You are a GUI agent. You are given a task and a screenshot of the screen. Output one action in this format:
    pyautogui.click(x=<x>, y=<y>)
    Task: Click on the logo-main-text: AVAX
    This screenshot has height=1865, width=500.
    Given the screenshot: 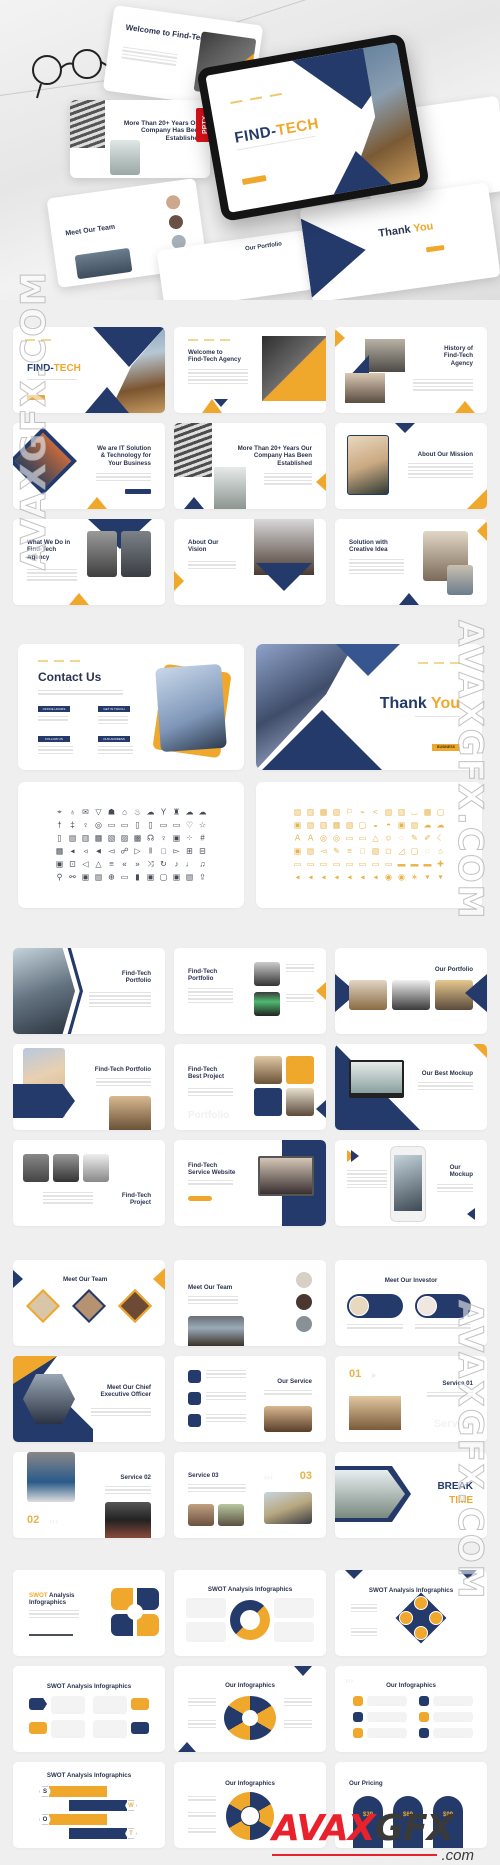 What is the action you would take?
    pyautogui.click(x=323, y=1828)
    